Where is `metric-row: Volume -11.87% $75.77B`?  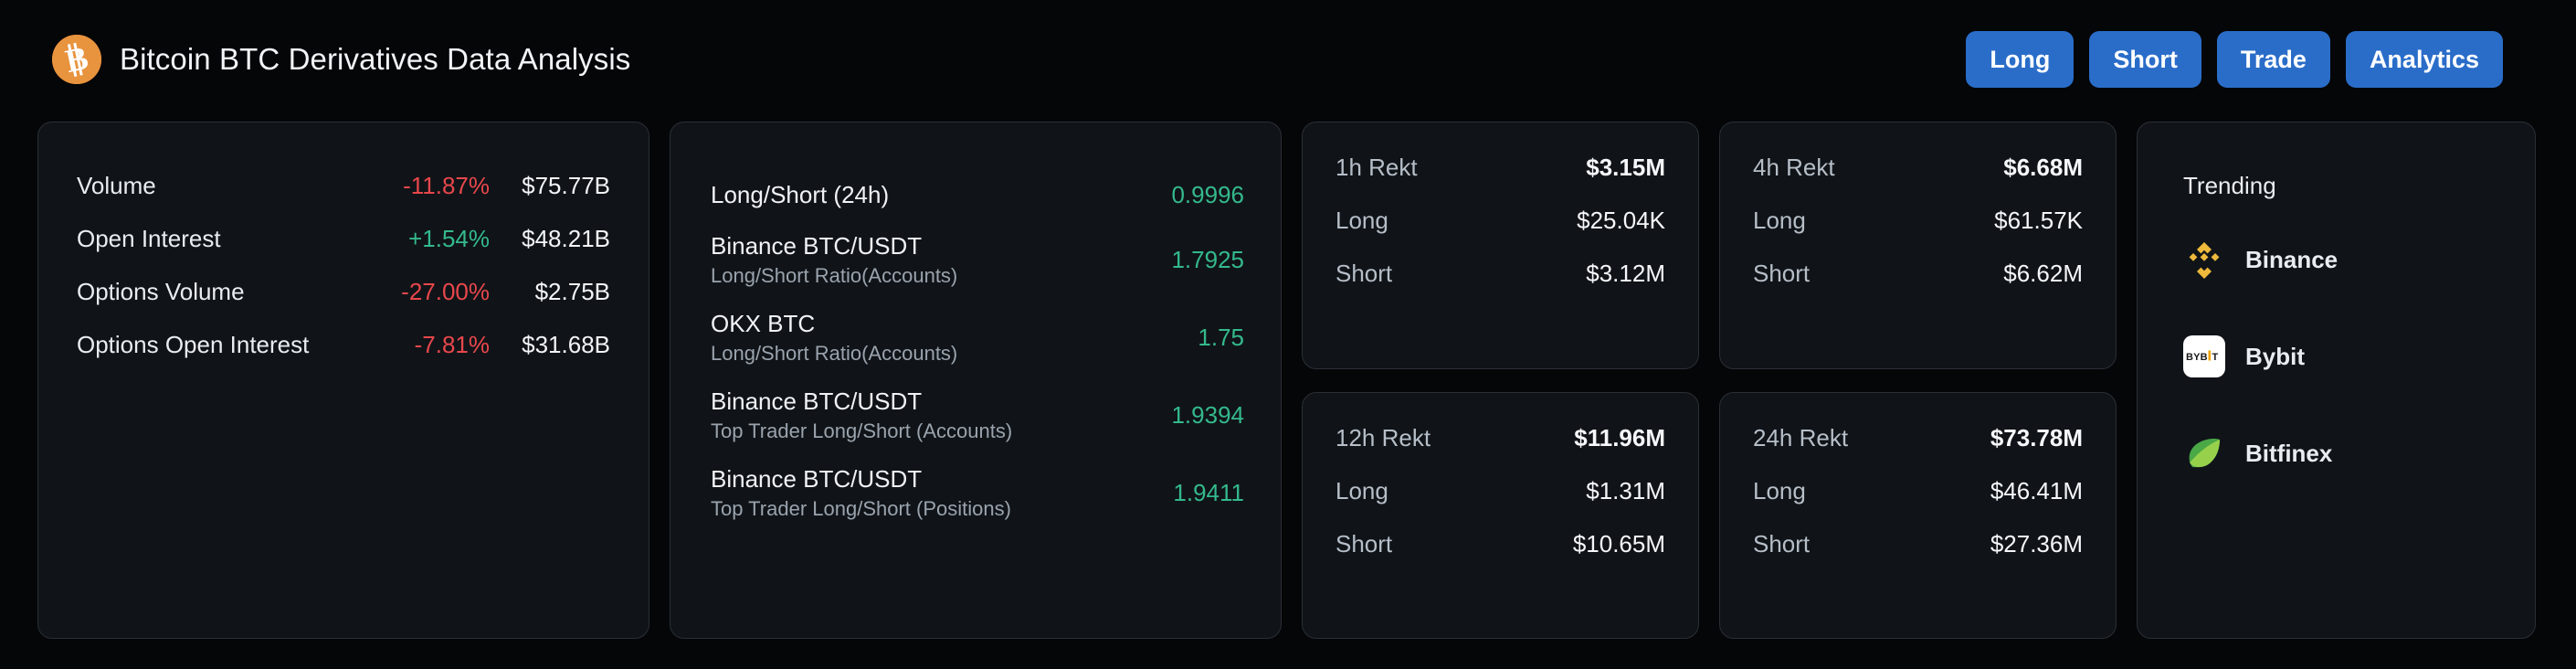 metric-row: Volume -11.87% $75.77B is located at coordinates (343, 198).